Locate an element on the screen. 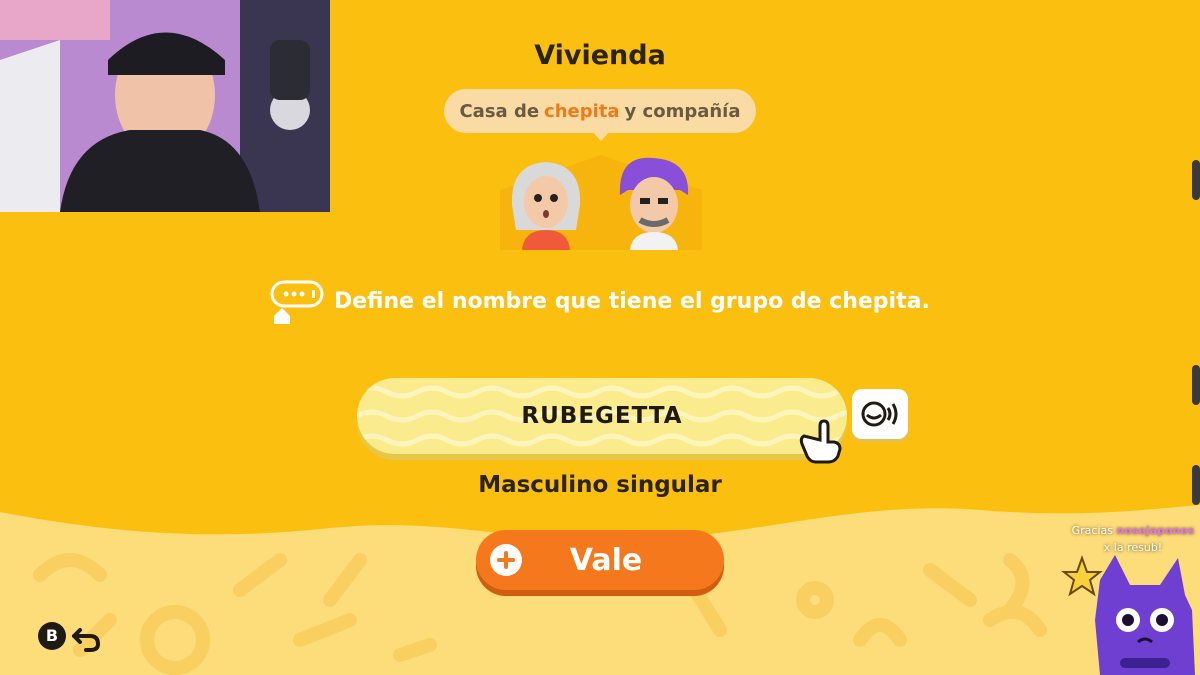 The width and height of the screenshot is (1200, 675). voice-preview-button is located at coordinates (880, 414).